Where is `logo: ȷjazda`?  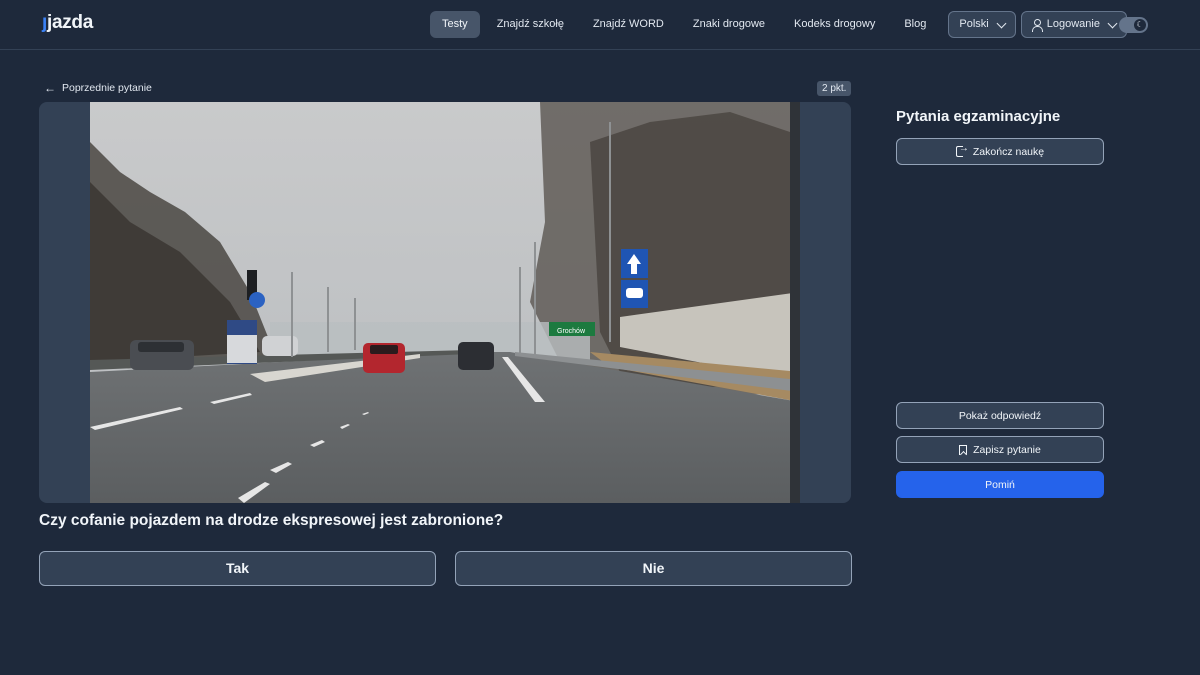 logo: ȷjazda is located at coordinates (67, 23).